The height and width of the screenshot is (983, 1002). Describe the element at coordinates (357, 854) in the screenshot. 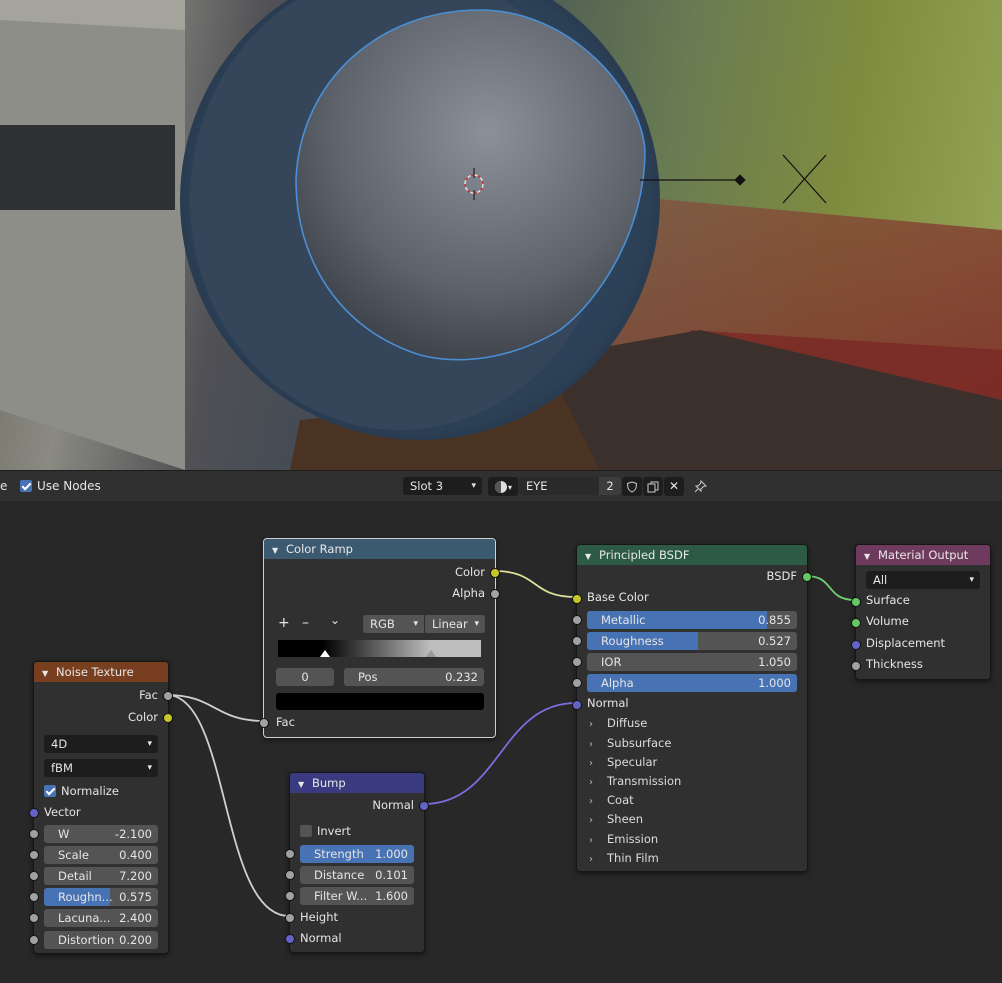

I see `strength-slider: Strength 1.000` at that location.